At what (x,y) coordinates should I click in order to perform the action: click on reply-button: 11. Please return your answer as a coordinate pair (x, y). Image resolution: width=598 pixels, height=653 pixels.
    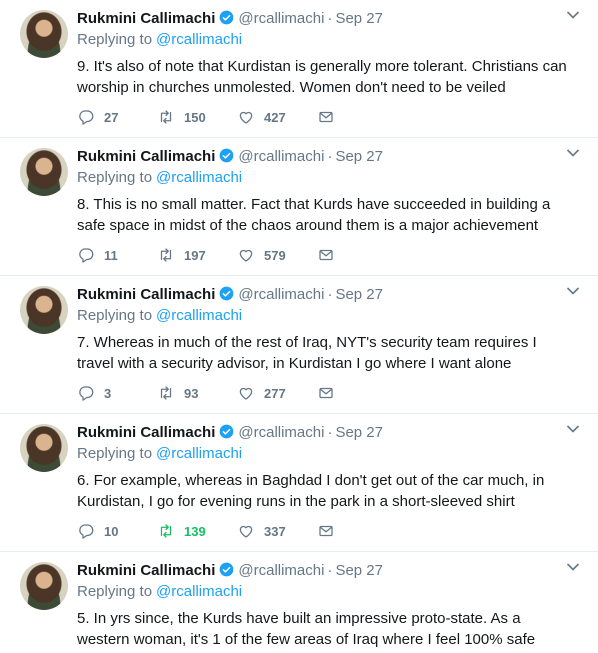
    Looking at the image, I should click on (117, 255).